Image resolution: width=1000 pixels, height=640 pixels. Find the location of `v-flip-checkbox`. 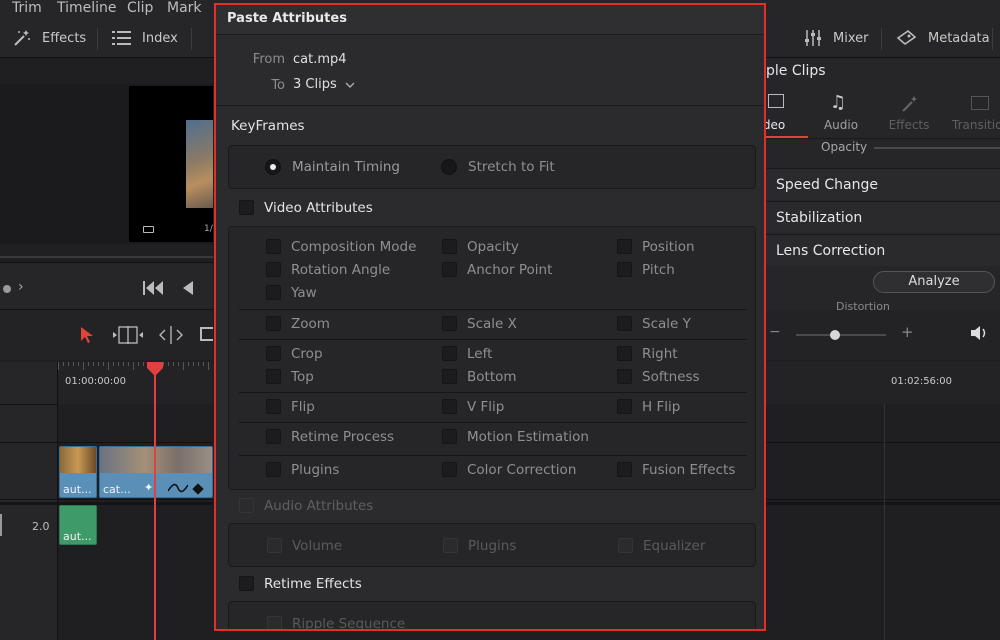

v-flip-checkbox is located at coordinates (449, 406).